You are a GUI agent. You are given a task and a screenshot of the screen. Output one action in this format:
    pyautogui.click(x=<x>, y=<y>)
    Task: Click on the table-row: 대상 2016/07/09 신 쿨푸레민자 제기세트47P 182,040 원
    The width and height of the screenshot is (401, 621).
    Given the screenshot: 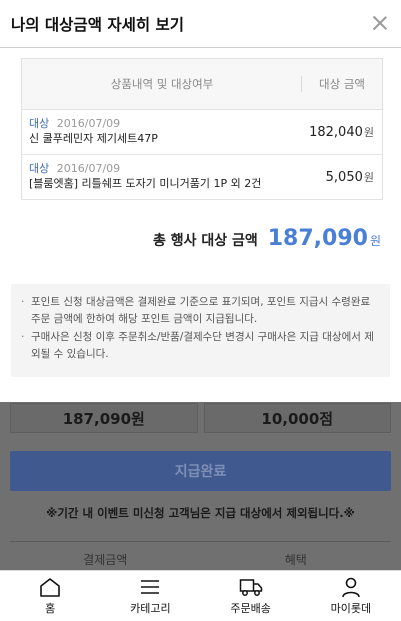 What is the action you would take?
    pyautogui.click(x=202, y=132)
    